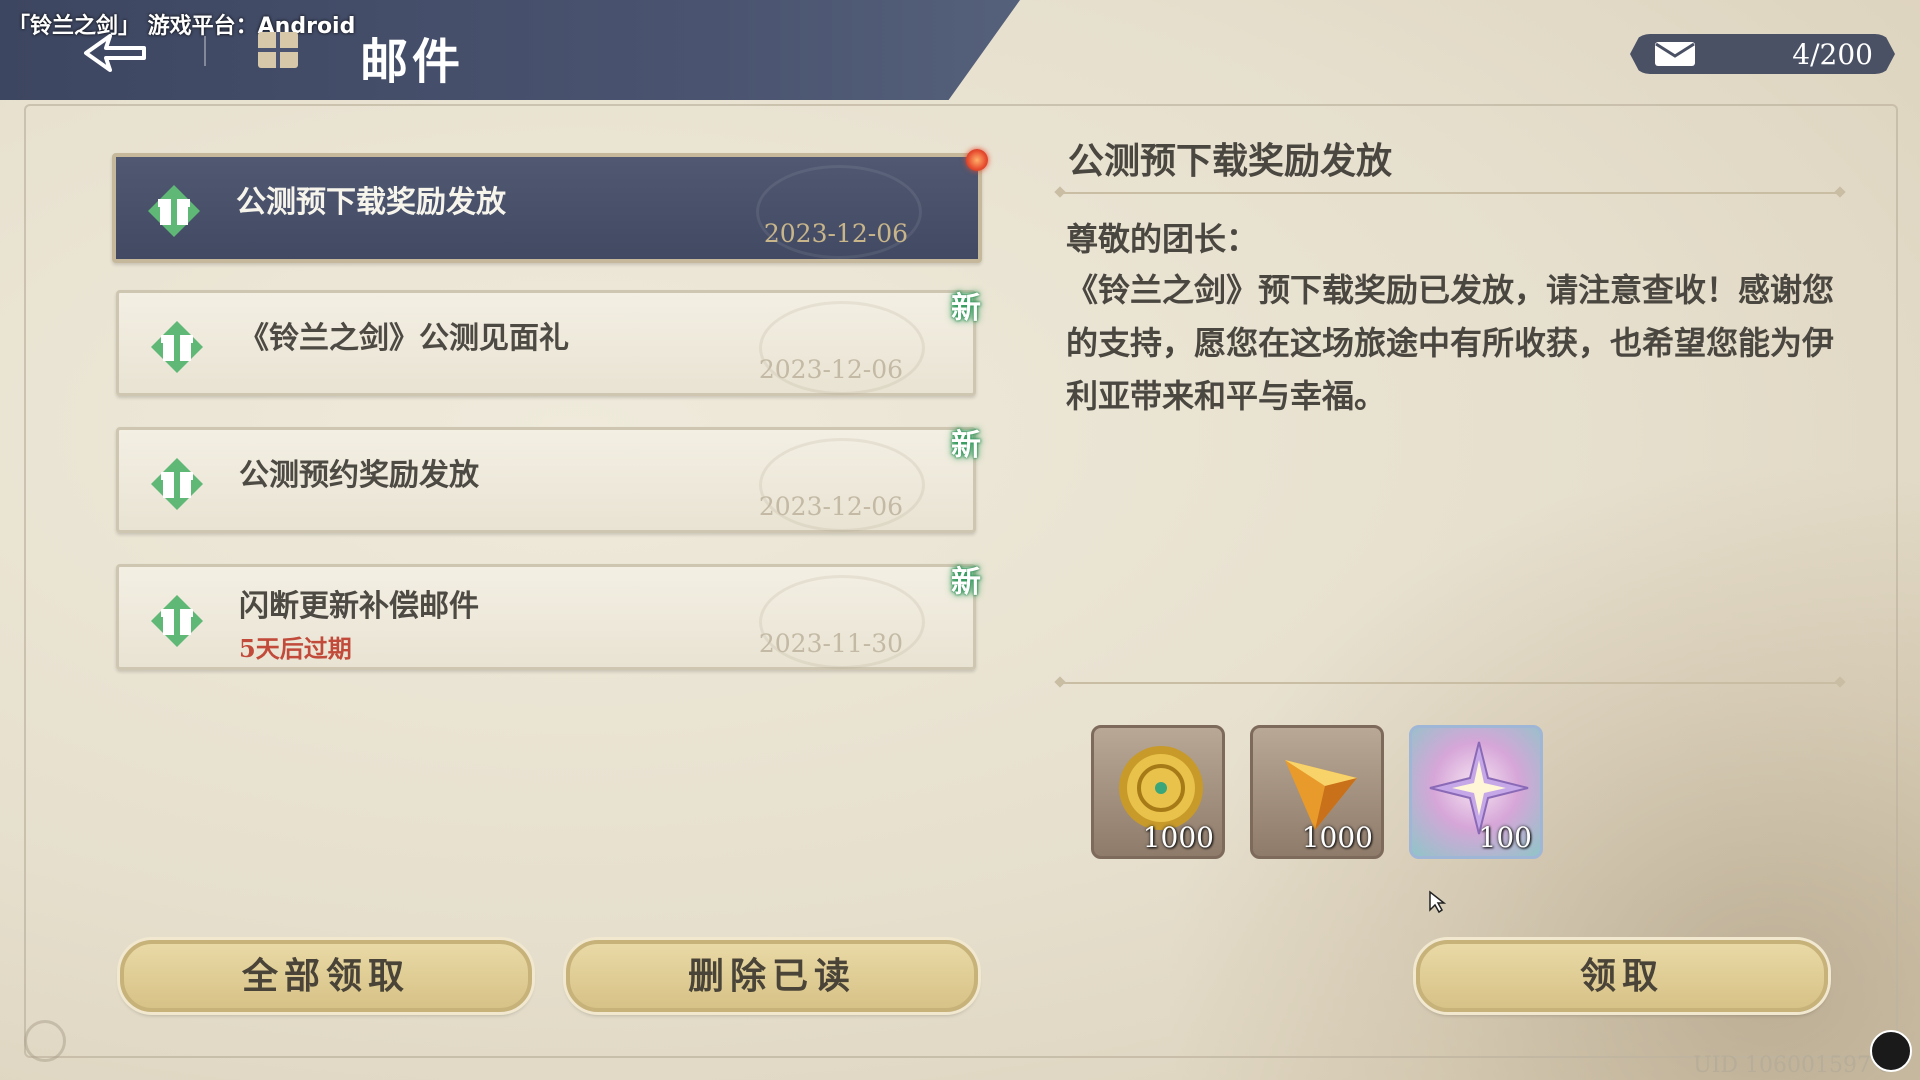 The image size is (1920, 1080). What do you see at coordinates (182, 26) in the screenshot?
I see `platform-label: 「铃兰之剑」 游戏平台：Android` at bounding box center [182, 26].